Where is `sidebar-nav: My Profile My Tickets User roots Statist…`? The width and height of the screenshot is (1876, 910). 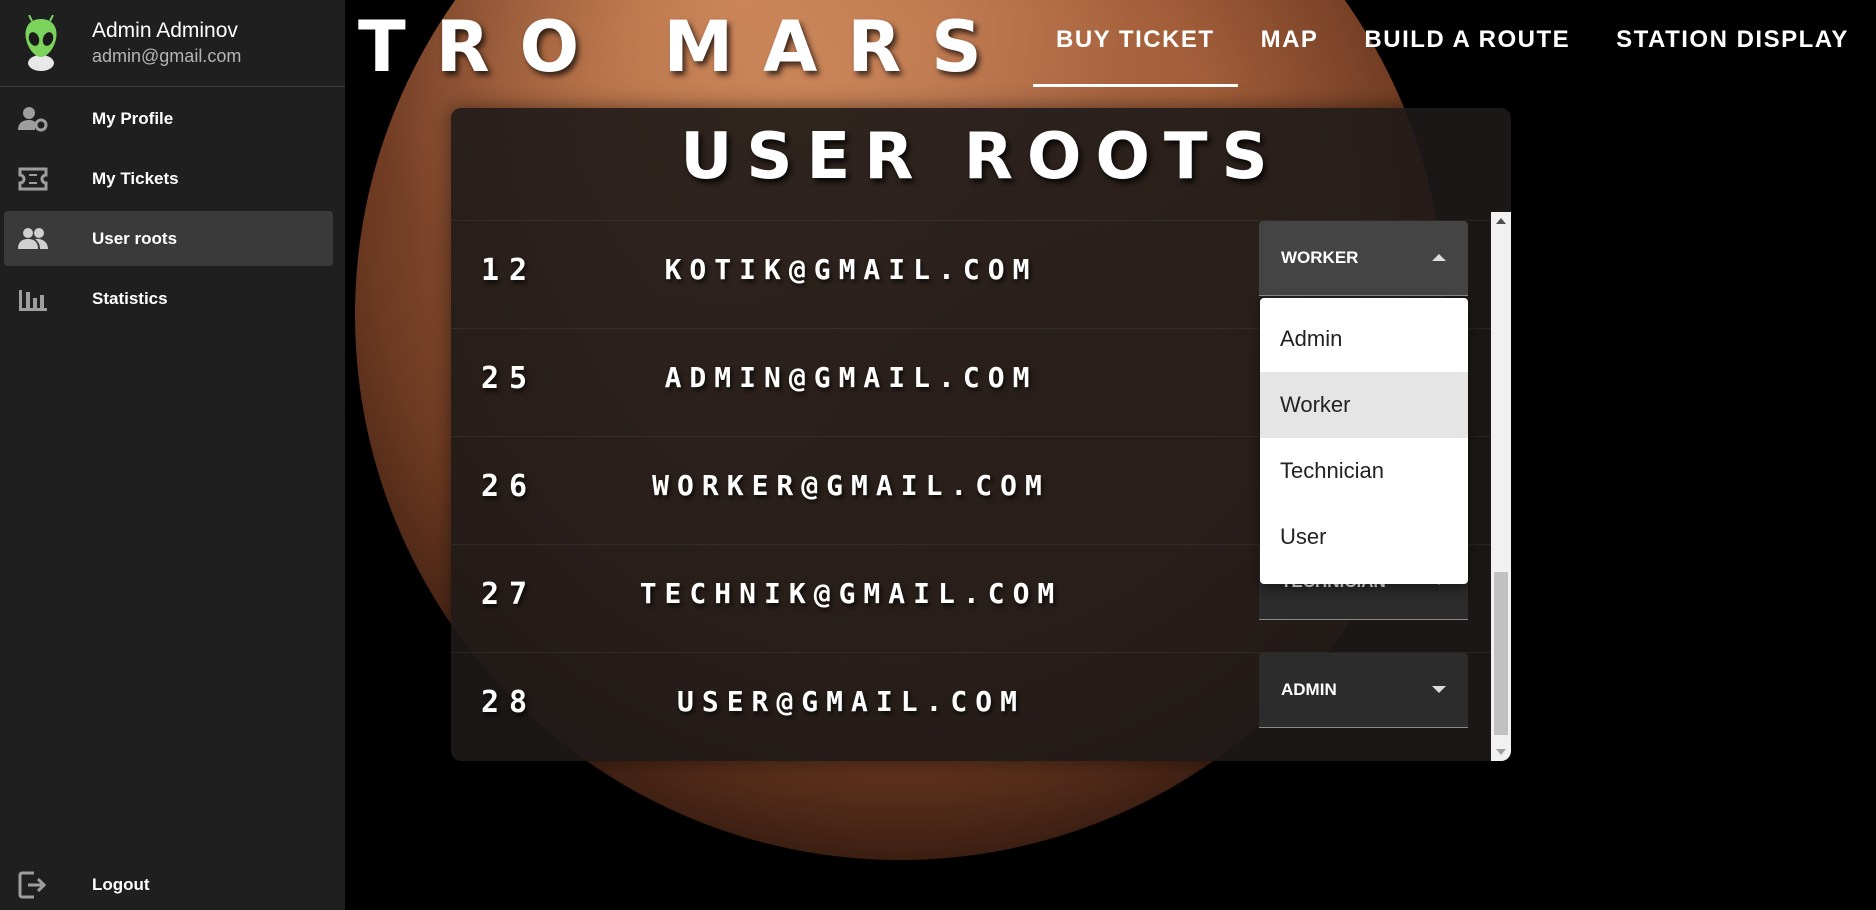
sidebar-nav: My Profile My Tickets User roots Statist… is located at coordinates (172, 206).